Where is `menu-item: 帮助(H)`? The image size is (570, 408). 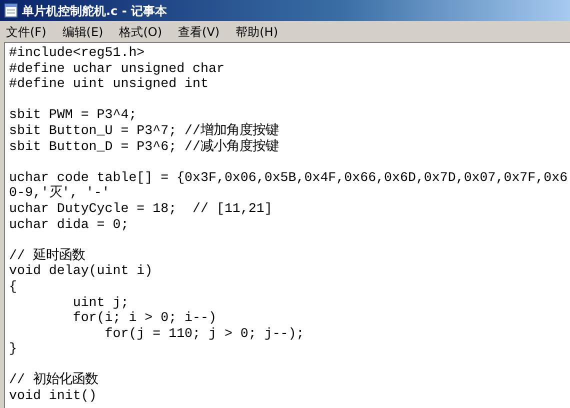 menu-item: 帮助(H) is located at coordinates (257, 31).